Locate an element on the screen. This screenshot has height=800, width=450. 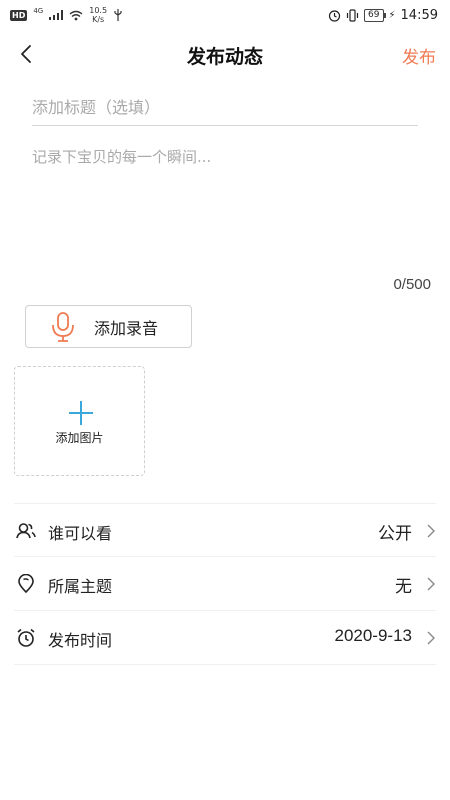
topic-value: 无 is located at coordinates (403, 586).